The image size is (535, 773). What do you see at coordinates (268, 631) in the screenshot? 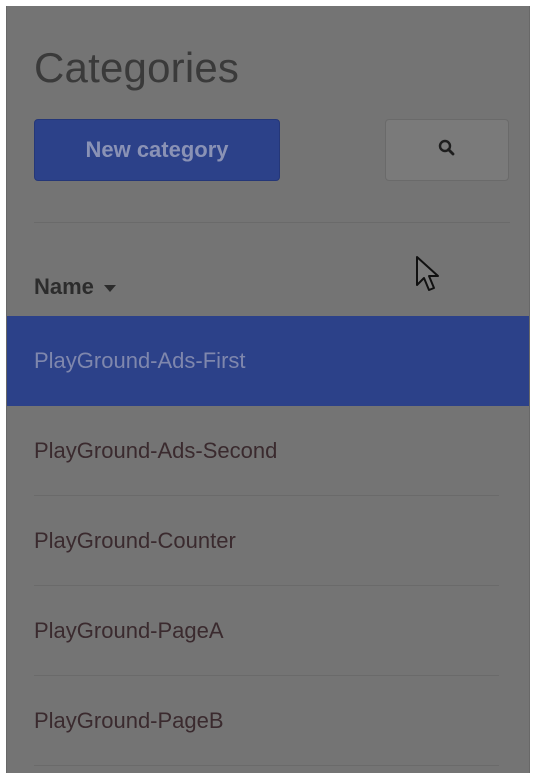
I see `list-item: PlayGround-PageA` at bounding box center [268, 631].